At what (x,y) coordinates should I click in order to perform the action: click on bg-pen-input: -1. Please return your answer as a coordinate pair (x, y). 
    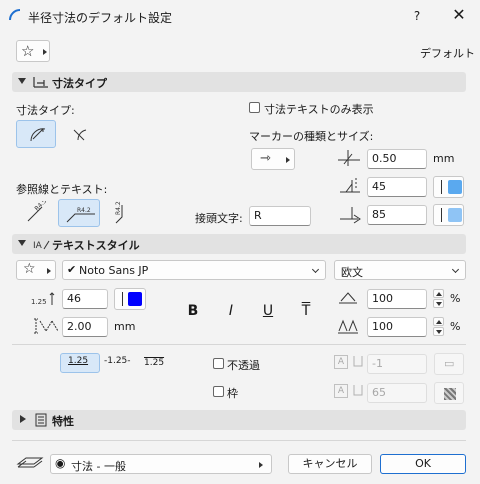
    Looking at the image, I should click on (397, 364).